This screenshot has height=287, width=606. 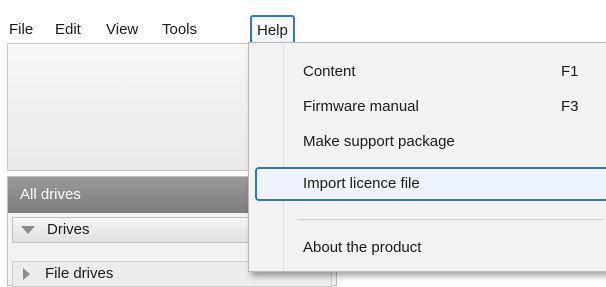 I want to click on menu-item-shortcut: F1, so click(x=570, y=71).